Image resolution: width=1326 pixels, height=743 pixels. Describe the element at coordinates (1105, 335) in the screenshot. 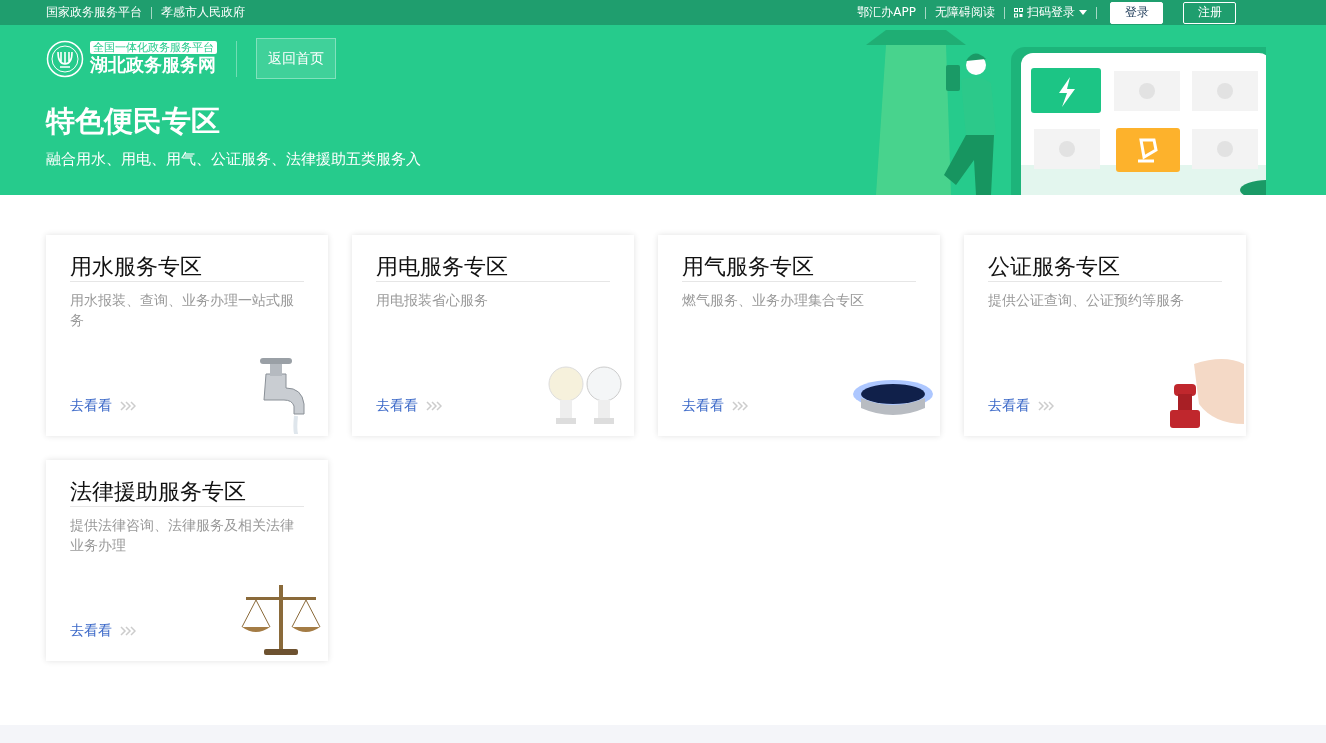

I see `service-card: 公证服务专区 提供公证查询、公证预约等服务 去看看` at that location.